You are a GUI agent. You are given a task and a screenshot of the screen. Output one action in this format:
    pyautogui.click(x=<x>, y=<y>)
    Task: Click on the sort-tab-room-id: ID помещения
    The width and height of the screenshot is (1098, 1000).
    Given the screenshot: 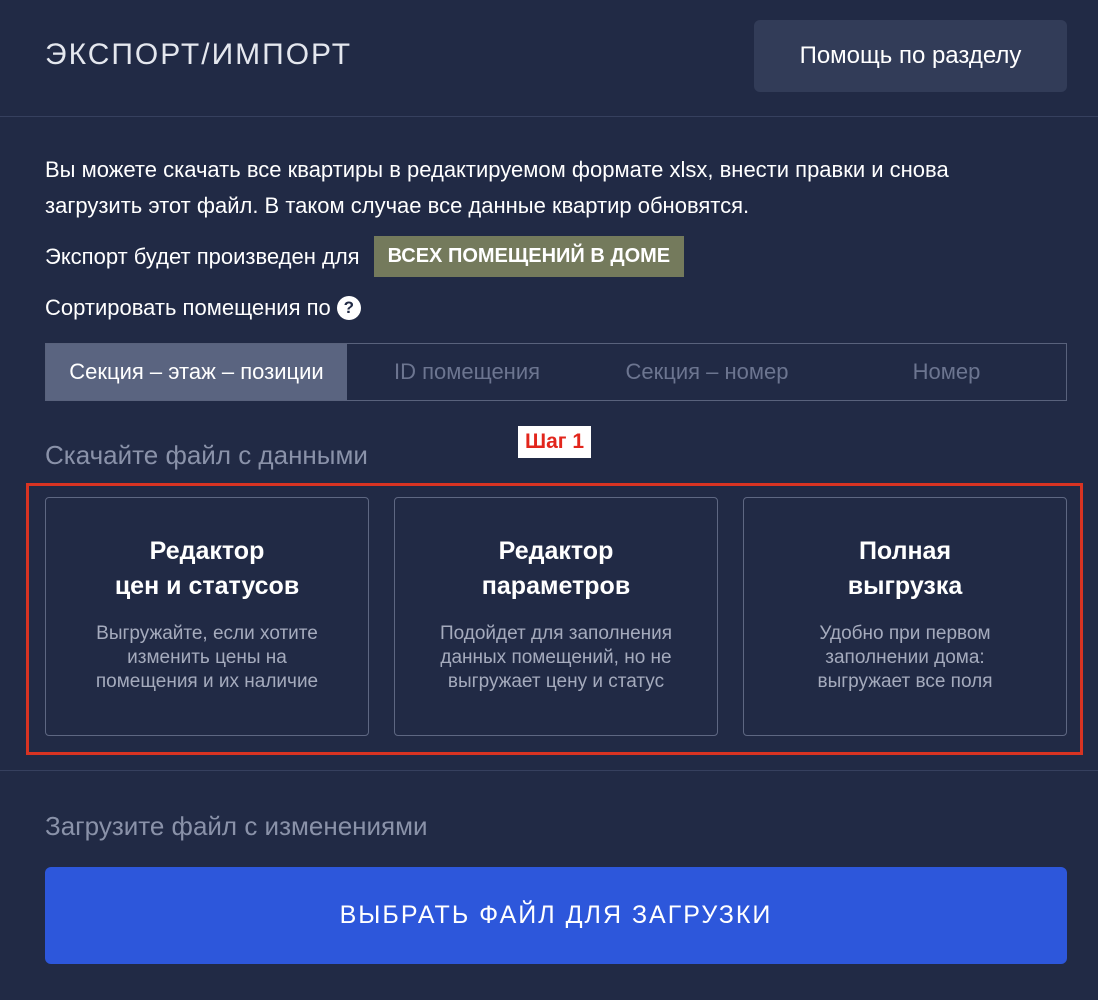 What is the action you would take?
    pyautogui.click(x=467, y=372)
    